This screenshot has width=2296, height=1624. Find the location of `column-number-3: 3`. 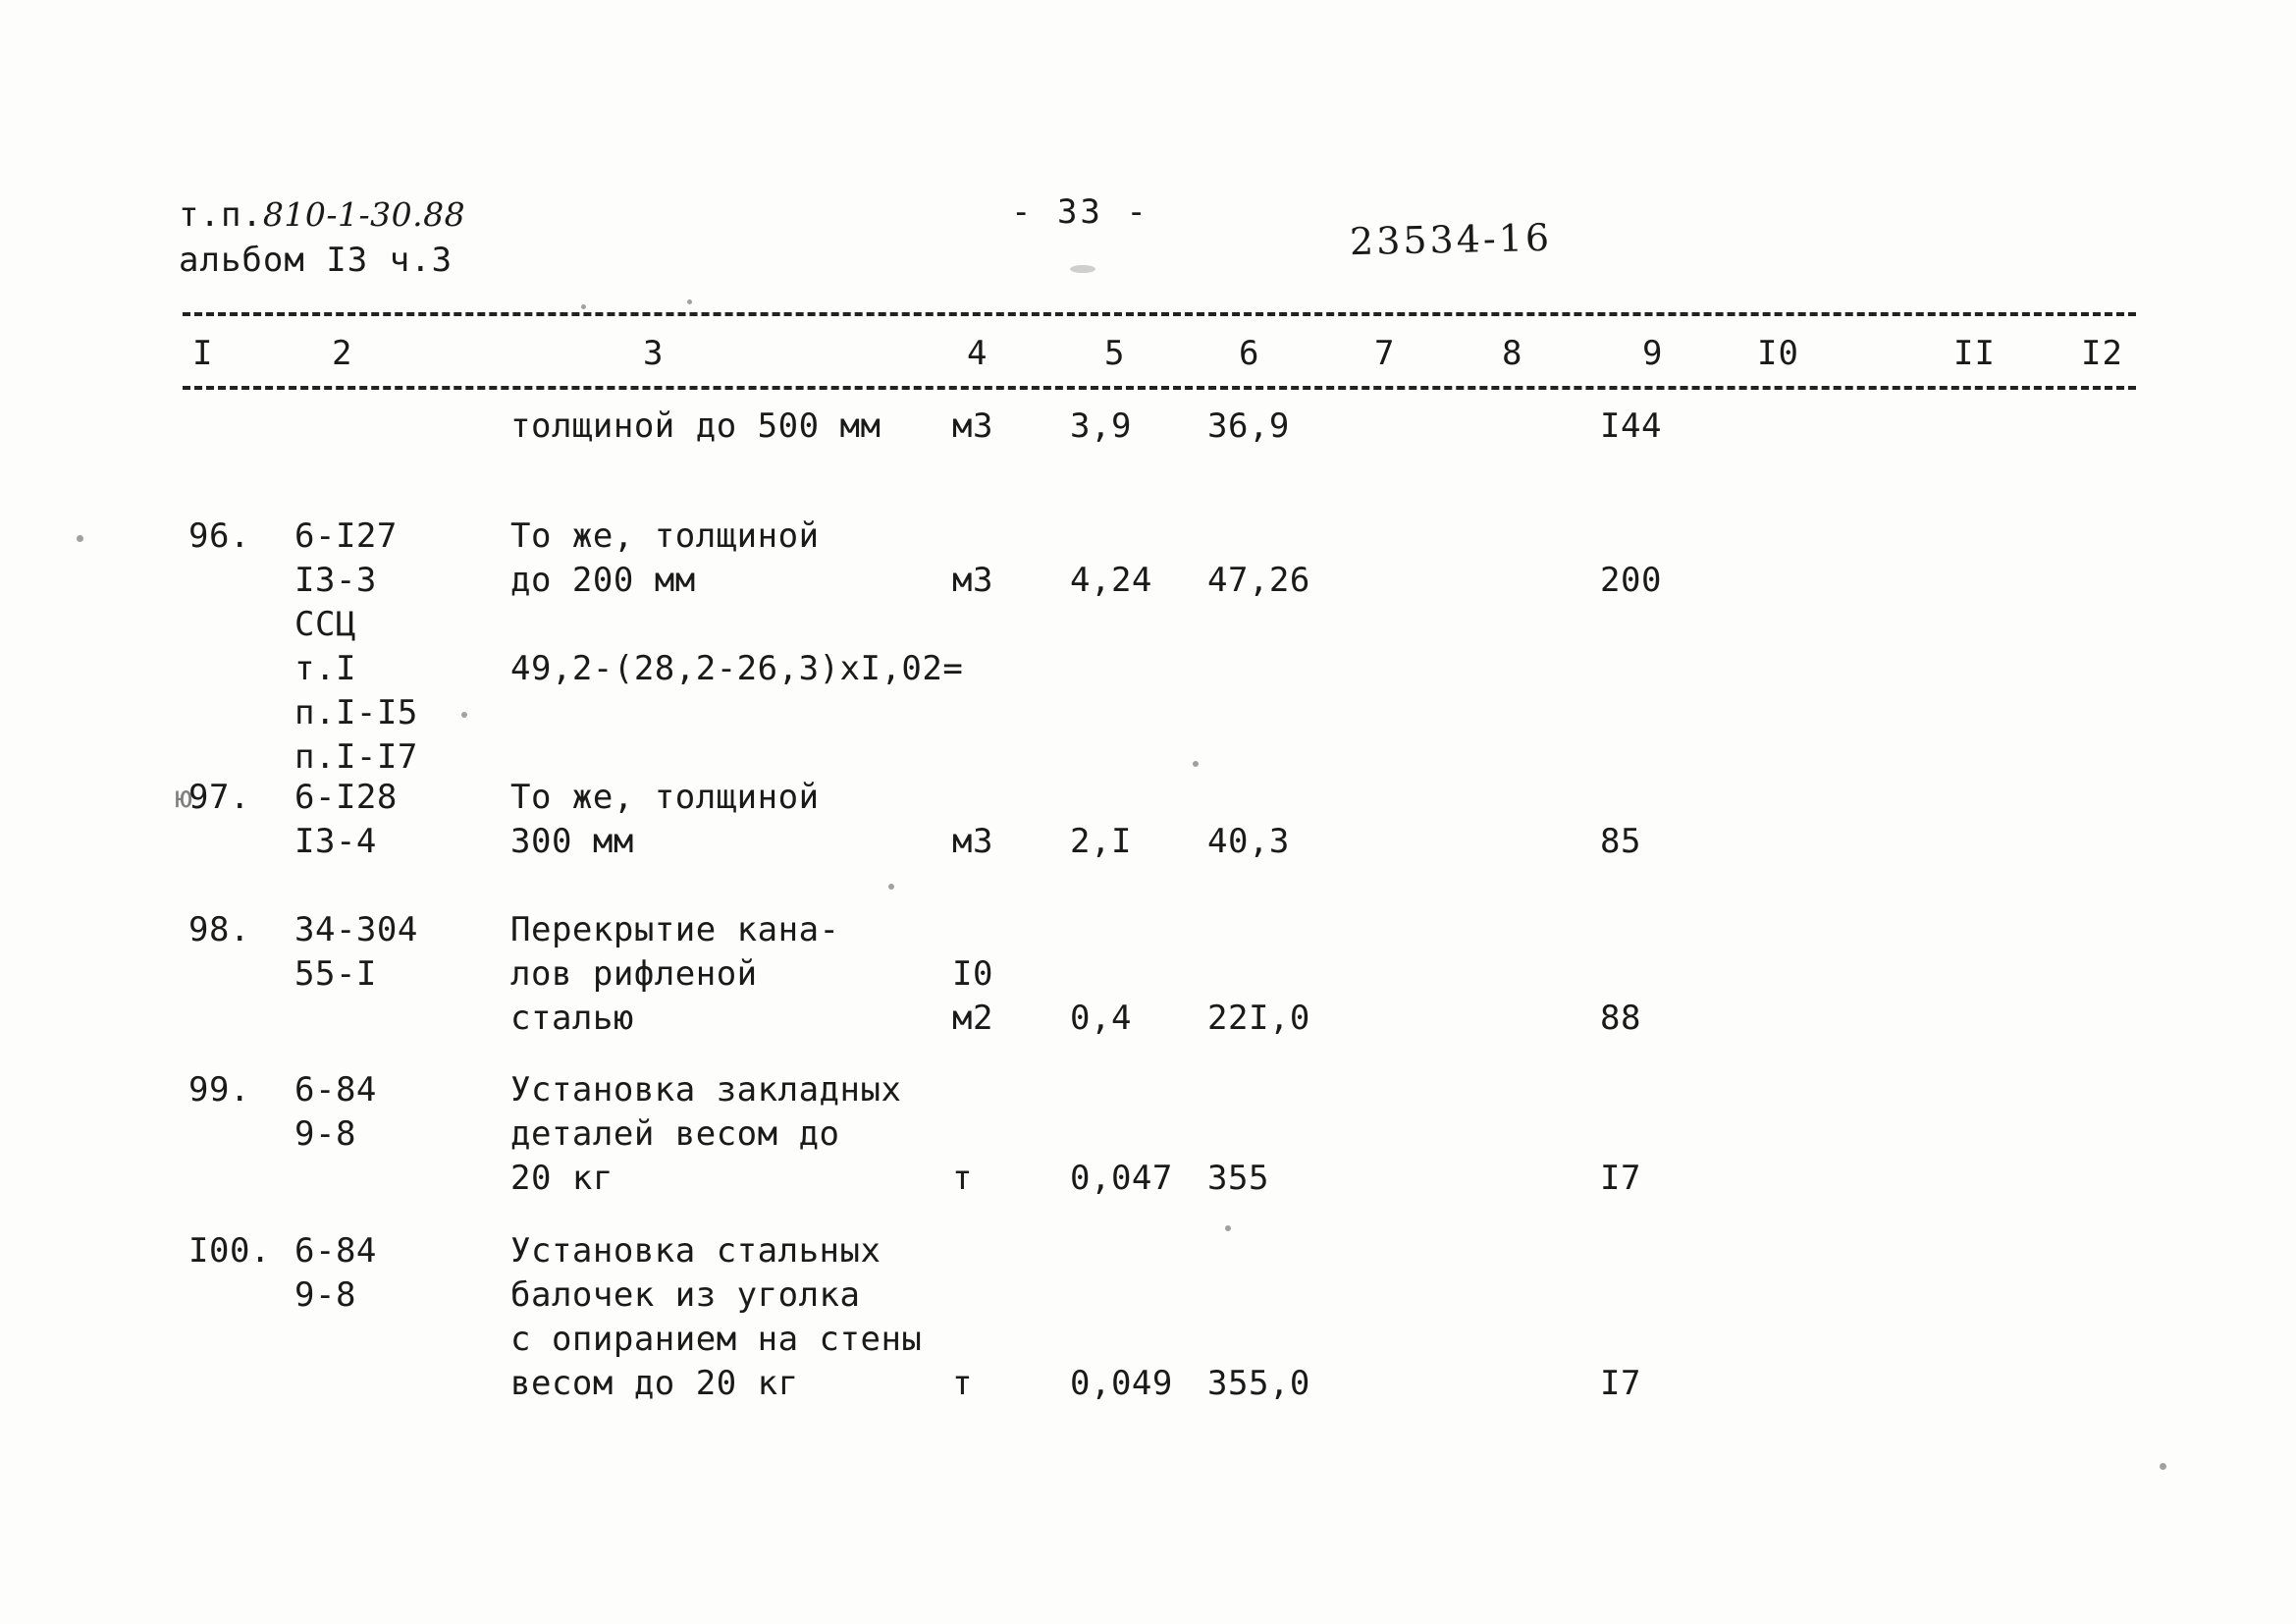

column-number-3: 3 is located at coordinates (654, 353).